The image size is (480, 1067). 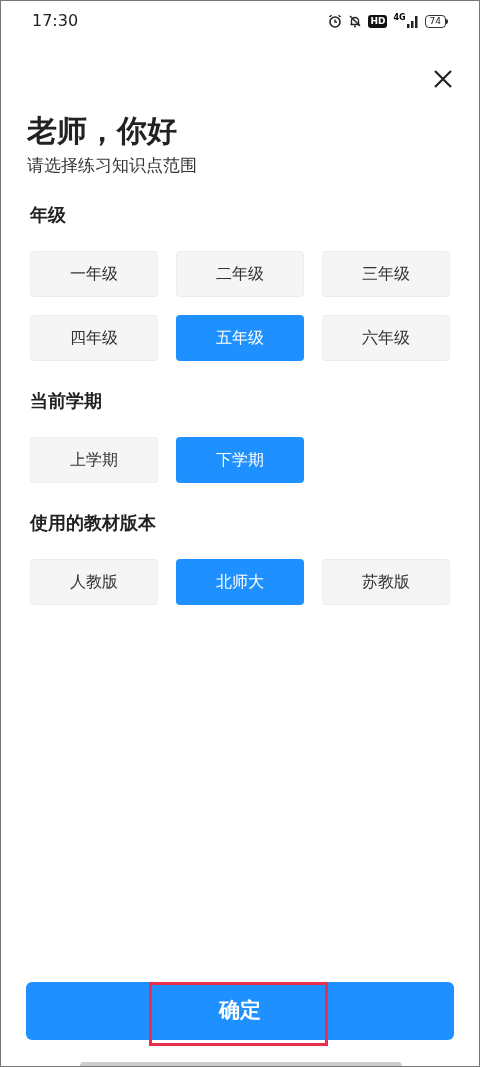 I want to click on option-button: 一年级, so click(x=94, y=273).